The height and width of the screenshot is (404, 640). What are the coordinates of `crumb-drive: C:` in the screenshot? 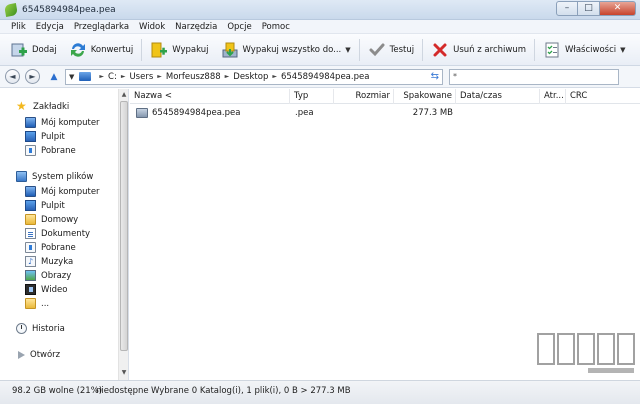 It's located at (112, 77).